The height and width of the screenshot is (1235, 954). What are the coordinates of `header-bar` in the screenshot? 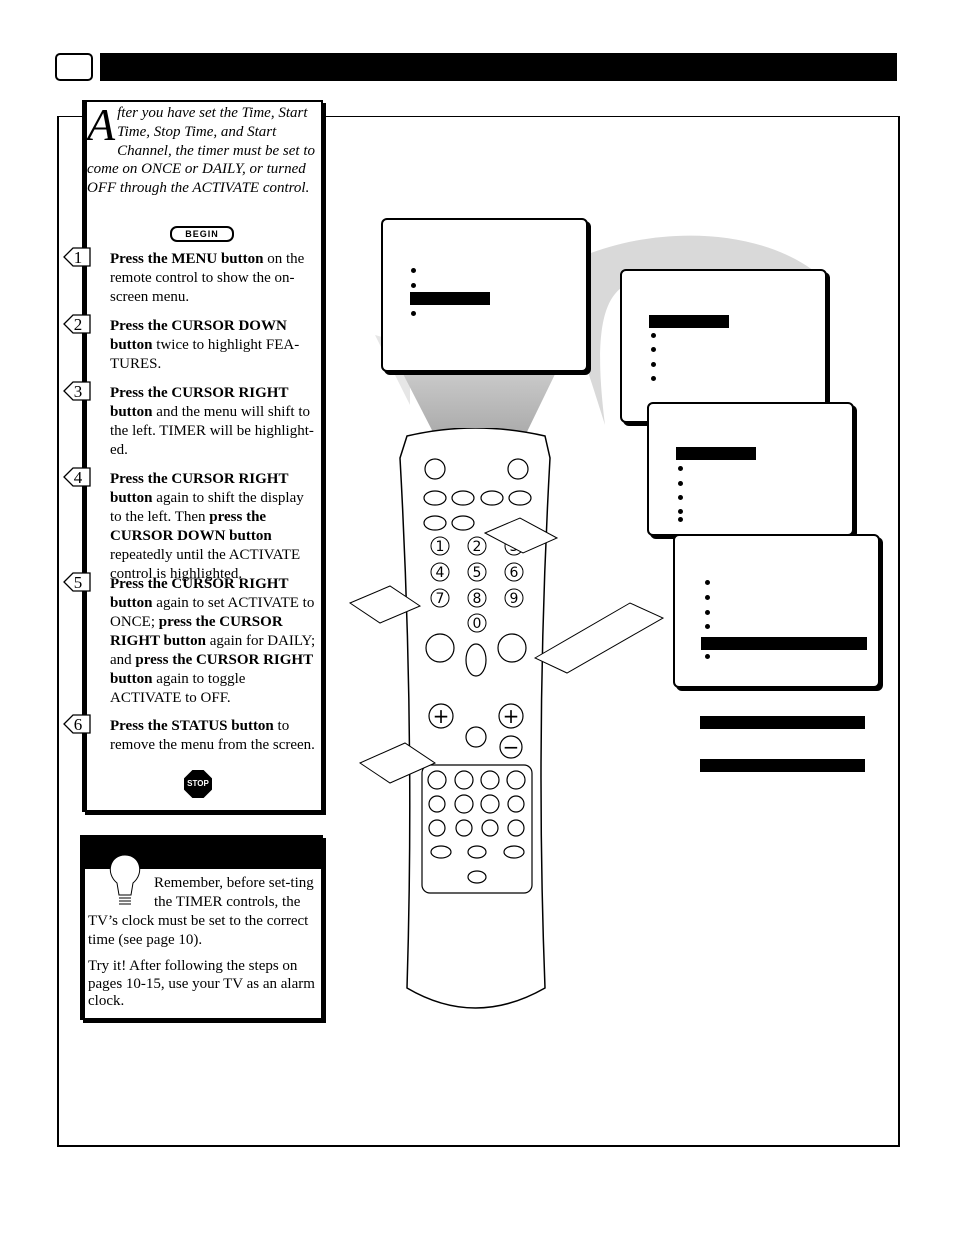 It's located at (498, 67).